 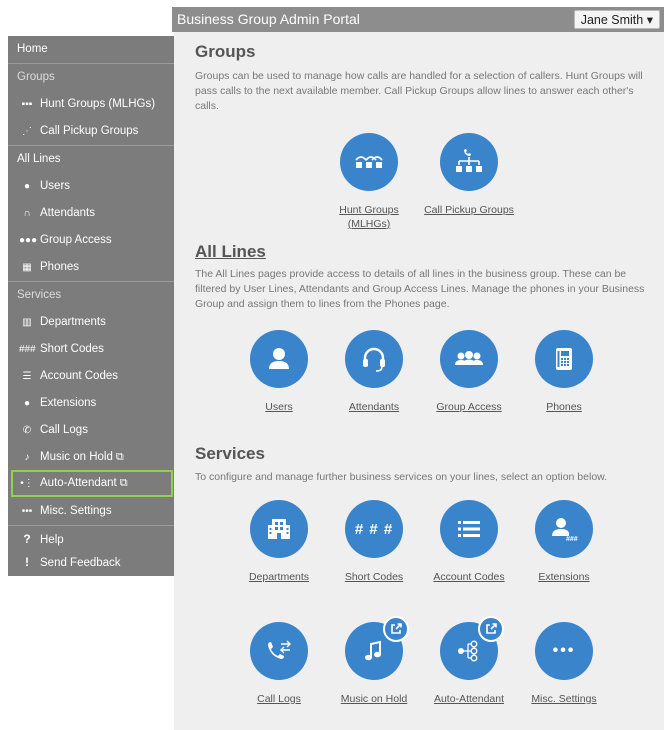 I want to click on tile-label: Users, so click(x=279, y=407).